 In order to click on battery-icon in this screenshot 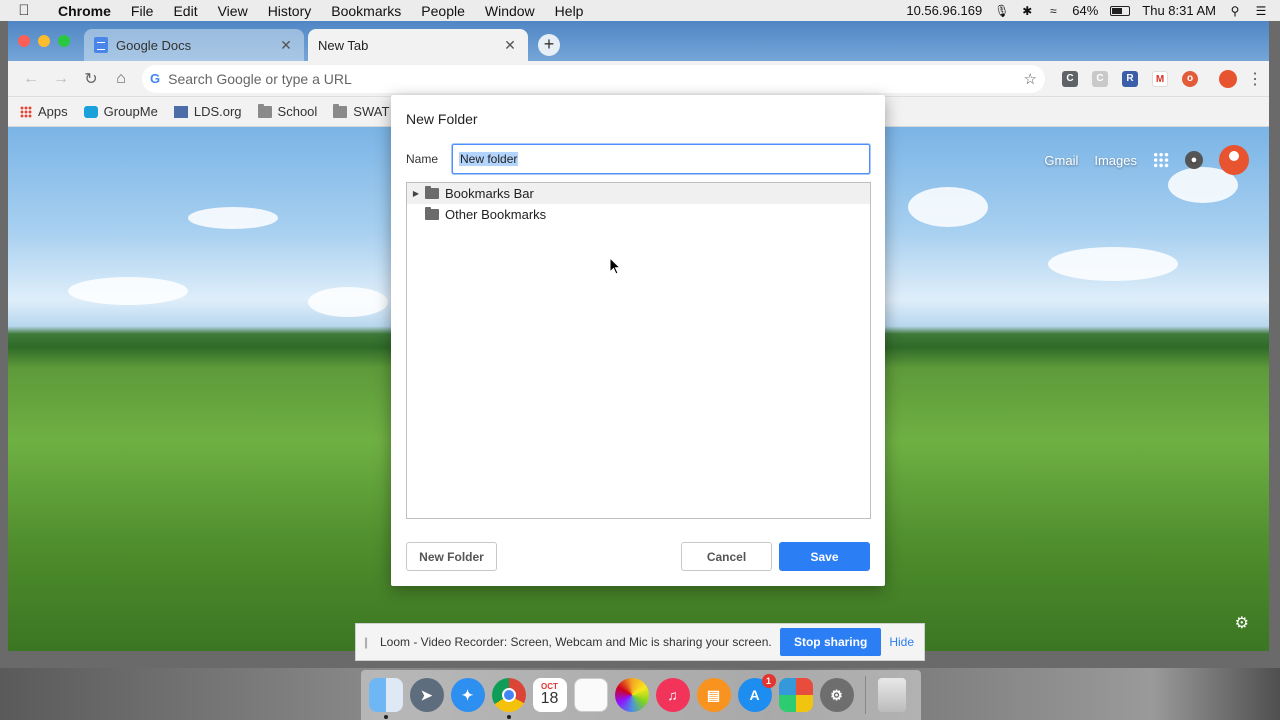, I will do `click(1120, 10)`.